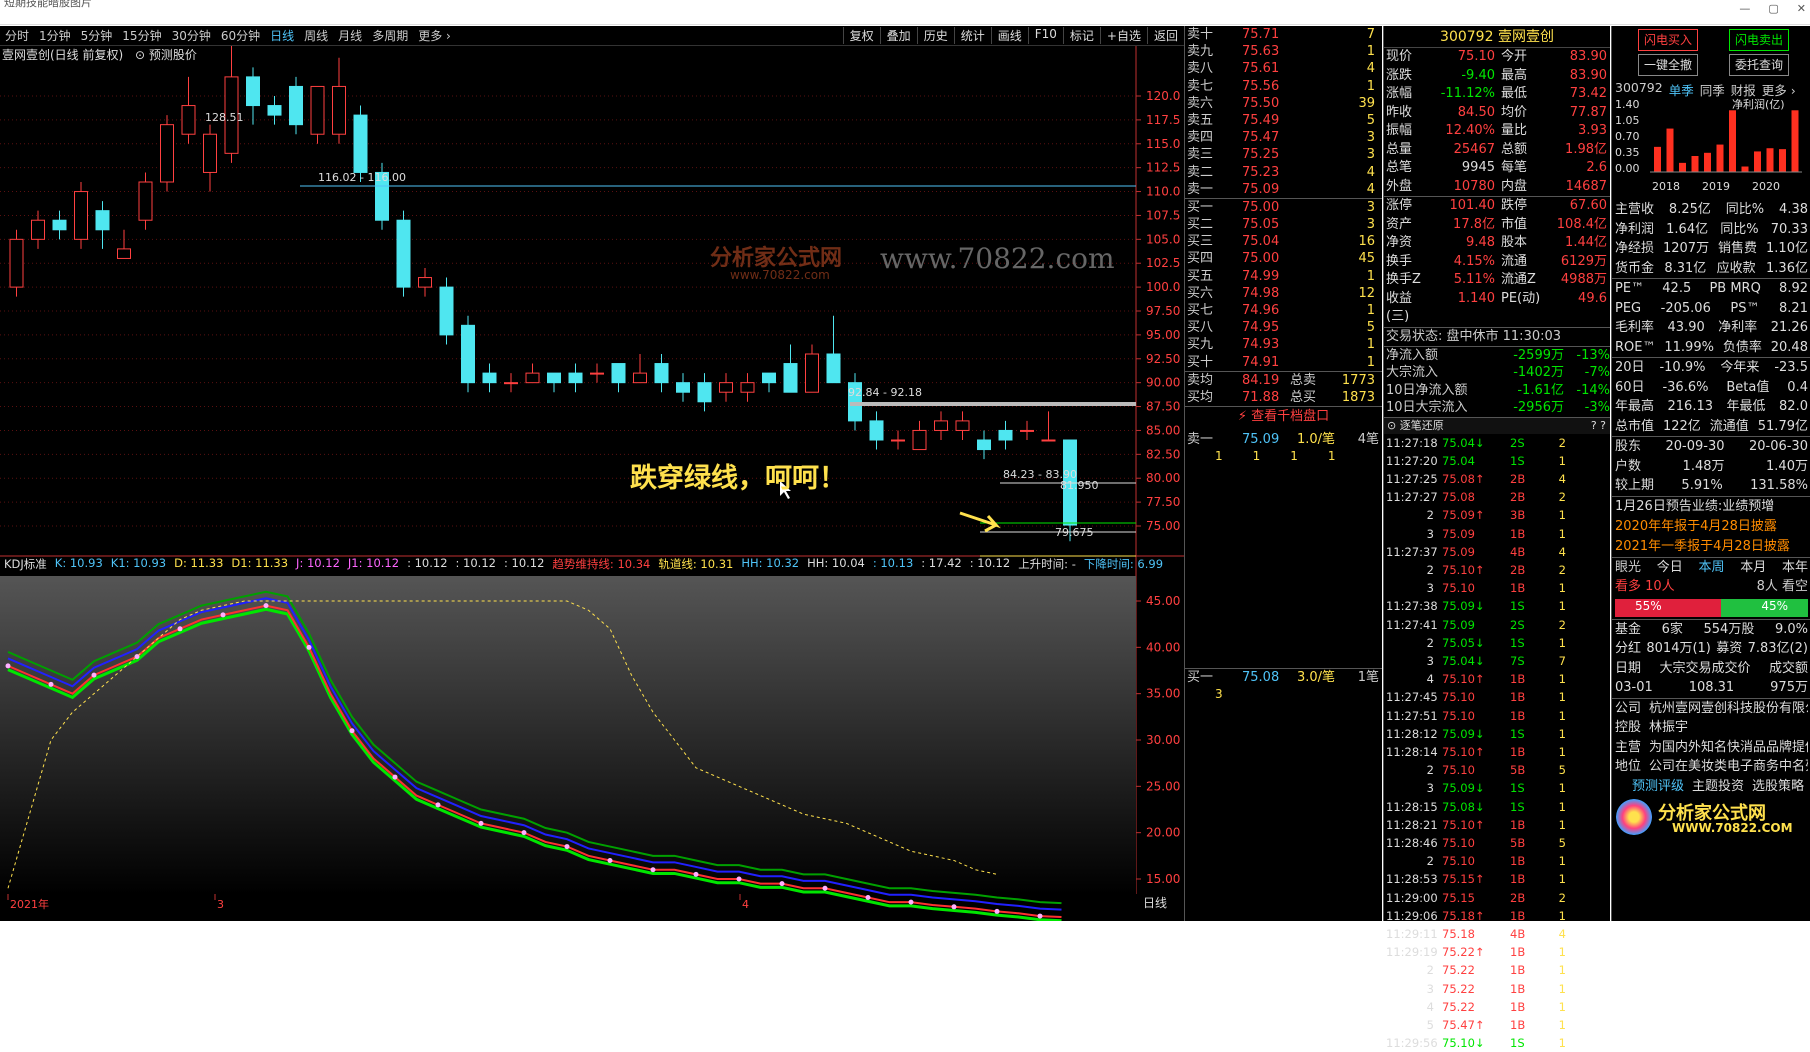 The width and height of the screenshot is (1810, 1052). I want to click on sells-row: 卖六75.5039, so click(1283, 103).